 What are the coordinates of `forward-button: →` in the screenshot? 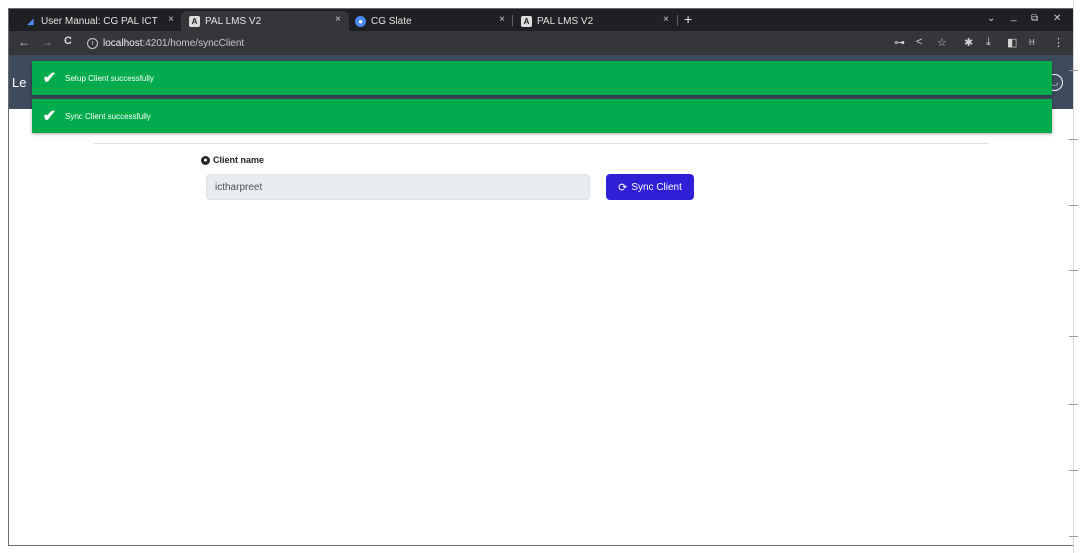 It's located at (47, 42).